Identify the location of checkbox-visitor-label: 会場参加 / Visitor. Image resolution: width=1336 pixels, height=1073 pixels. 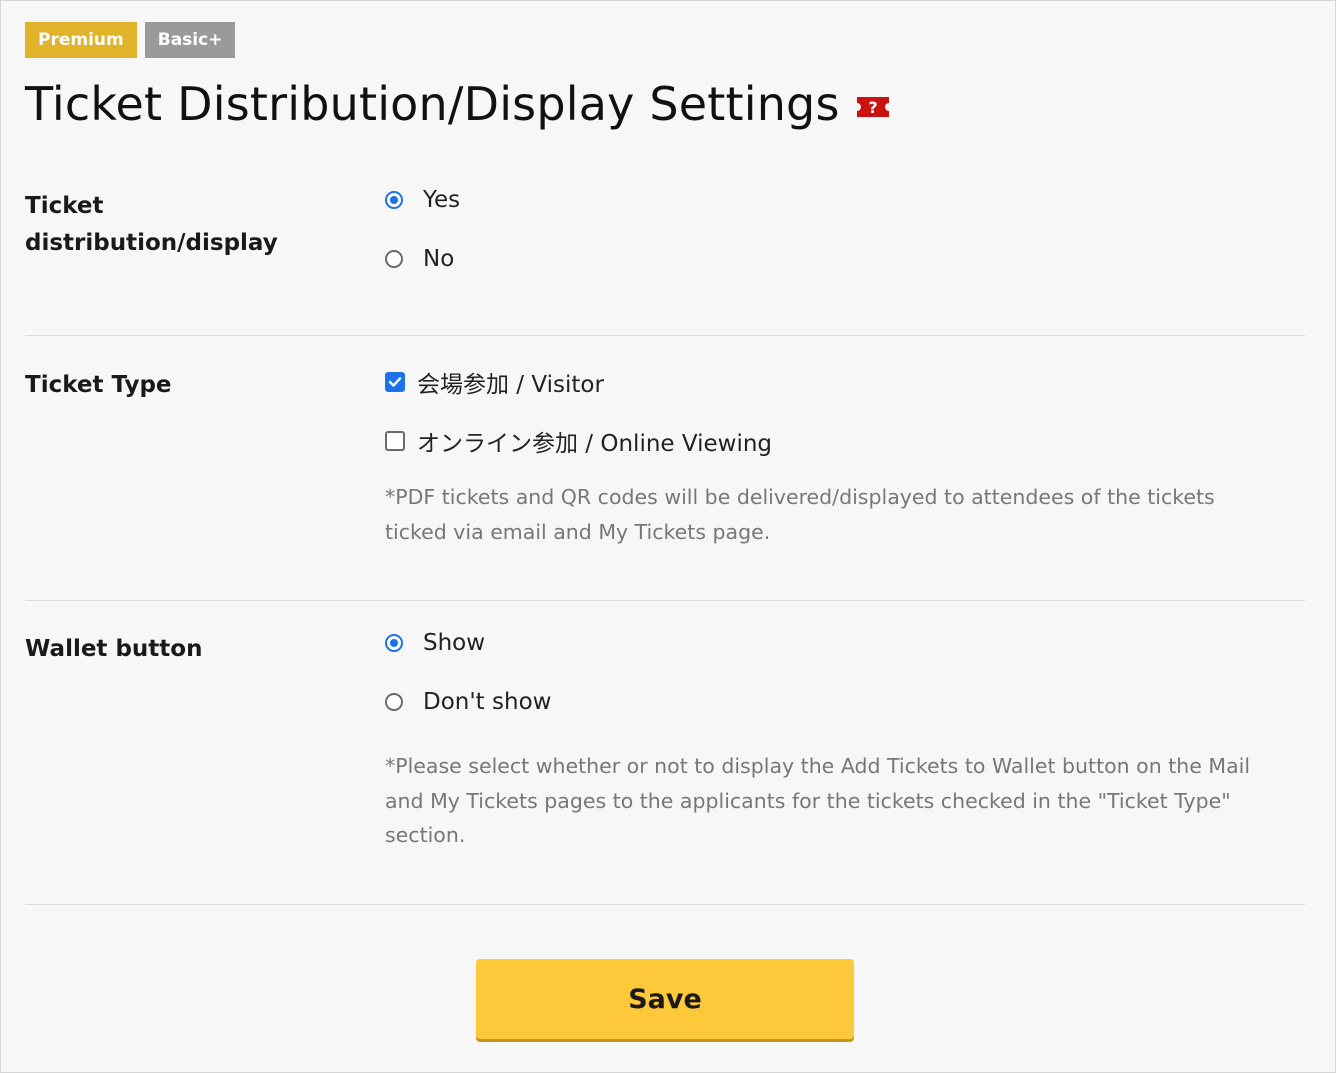
(510, 385).